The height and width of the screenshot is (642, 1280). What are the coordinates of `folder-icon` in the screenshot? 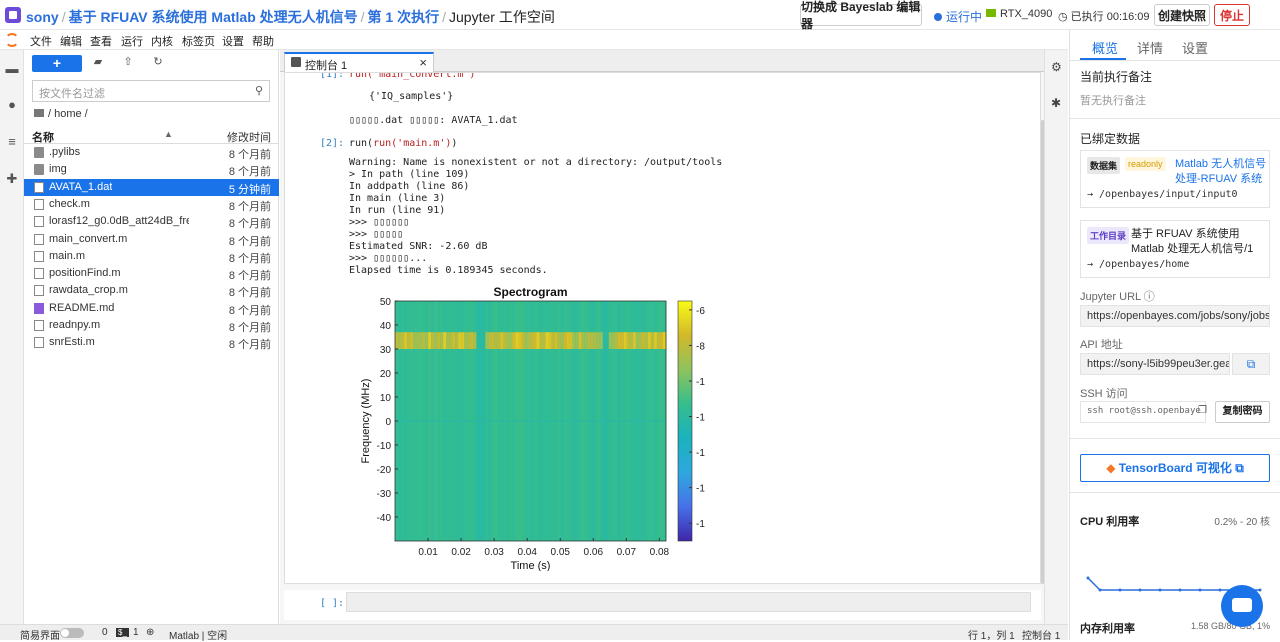 It's located at (39, 152).